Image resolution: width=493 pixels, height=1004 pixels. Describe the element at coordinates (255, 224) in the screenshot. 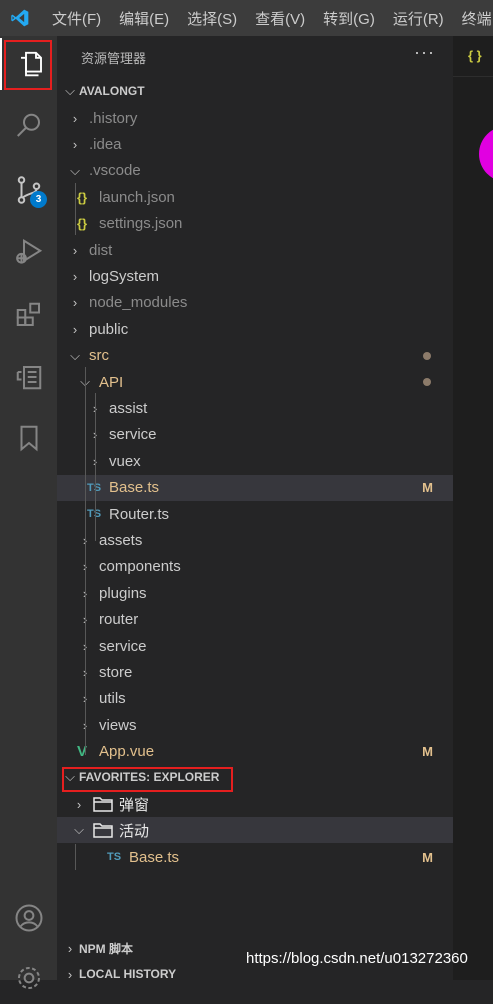

I see `file-row: {} settings.json` at that location.